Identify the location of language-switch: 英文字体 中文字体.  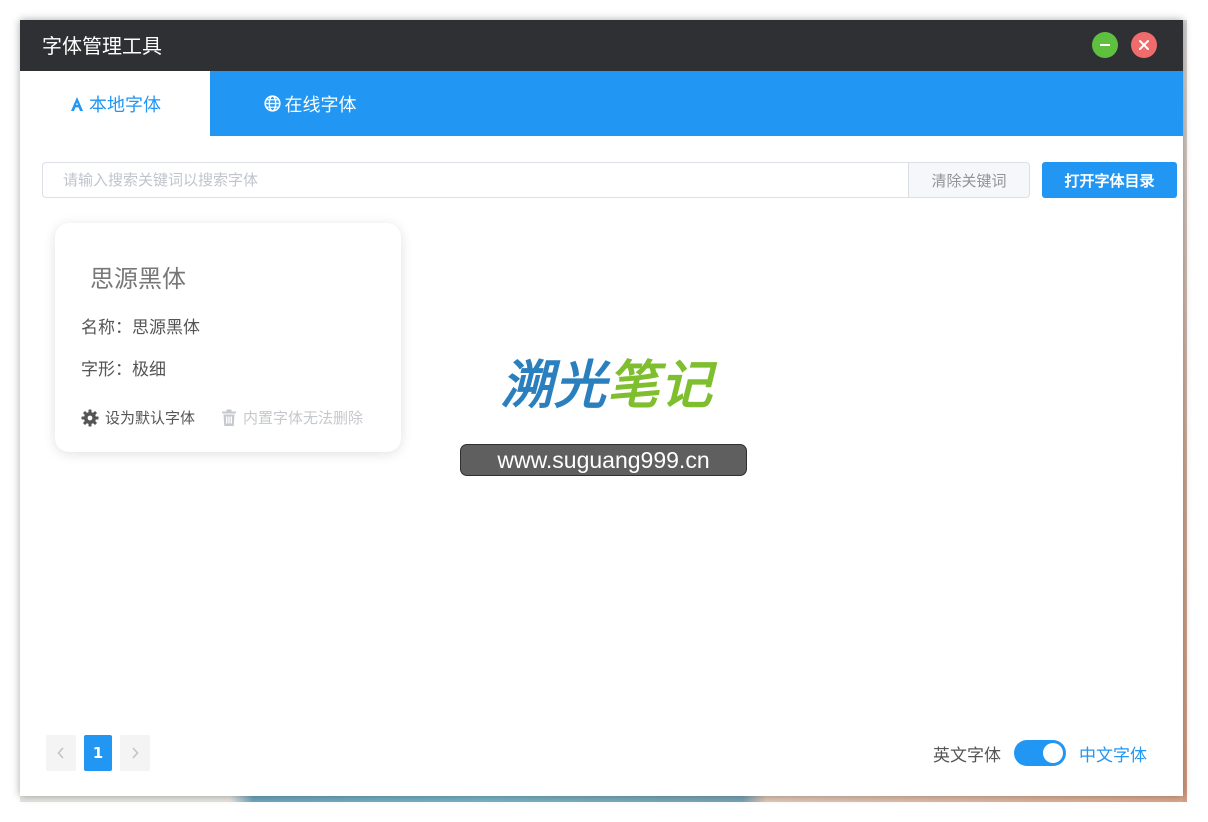
(1040, 753).